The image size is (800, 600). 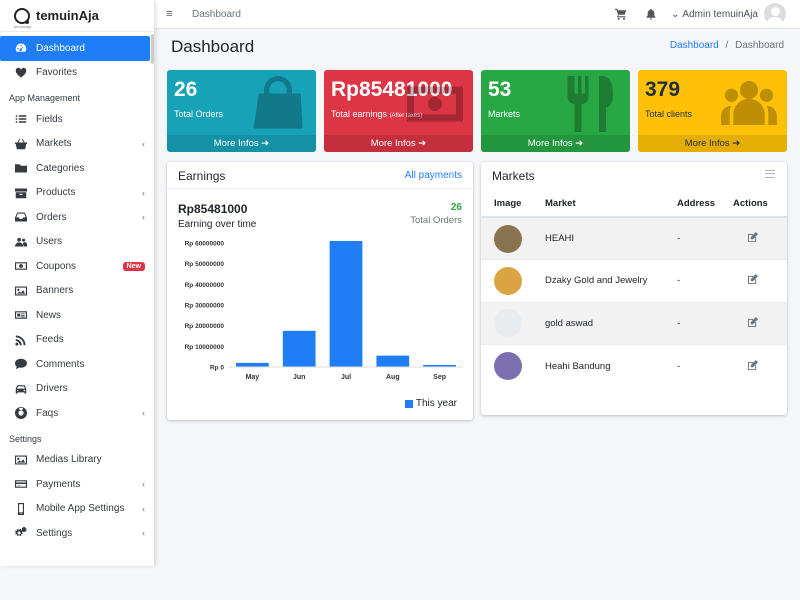 I want to click on table-row: Dzaky Gold and Jewelry -, so click(x=634, y=280).